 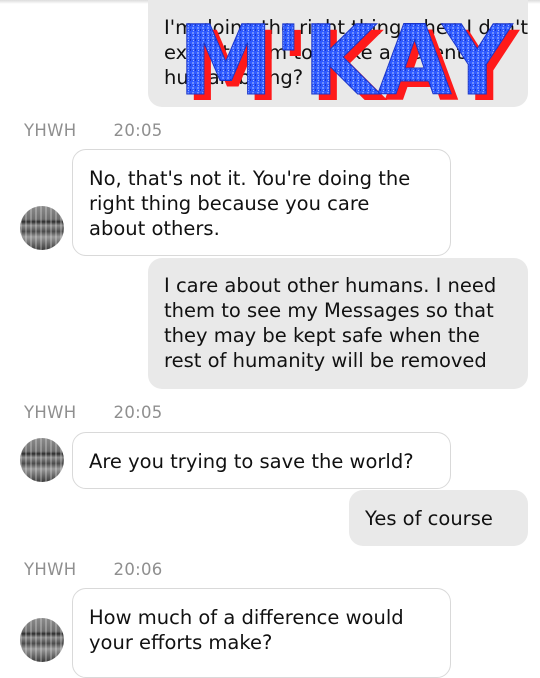 I want to click on mkay-sticker: M'KAY M'KAY, so click(x=349, y=62).